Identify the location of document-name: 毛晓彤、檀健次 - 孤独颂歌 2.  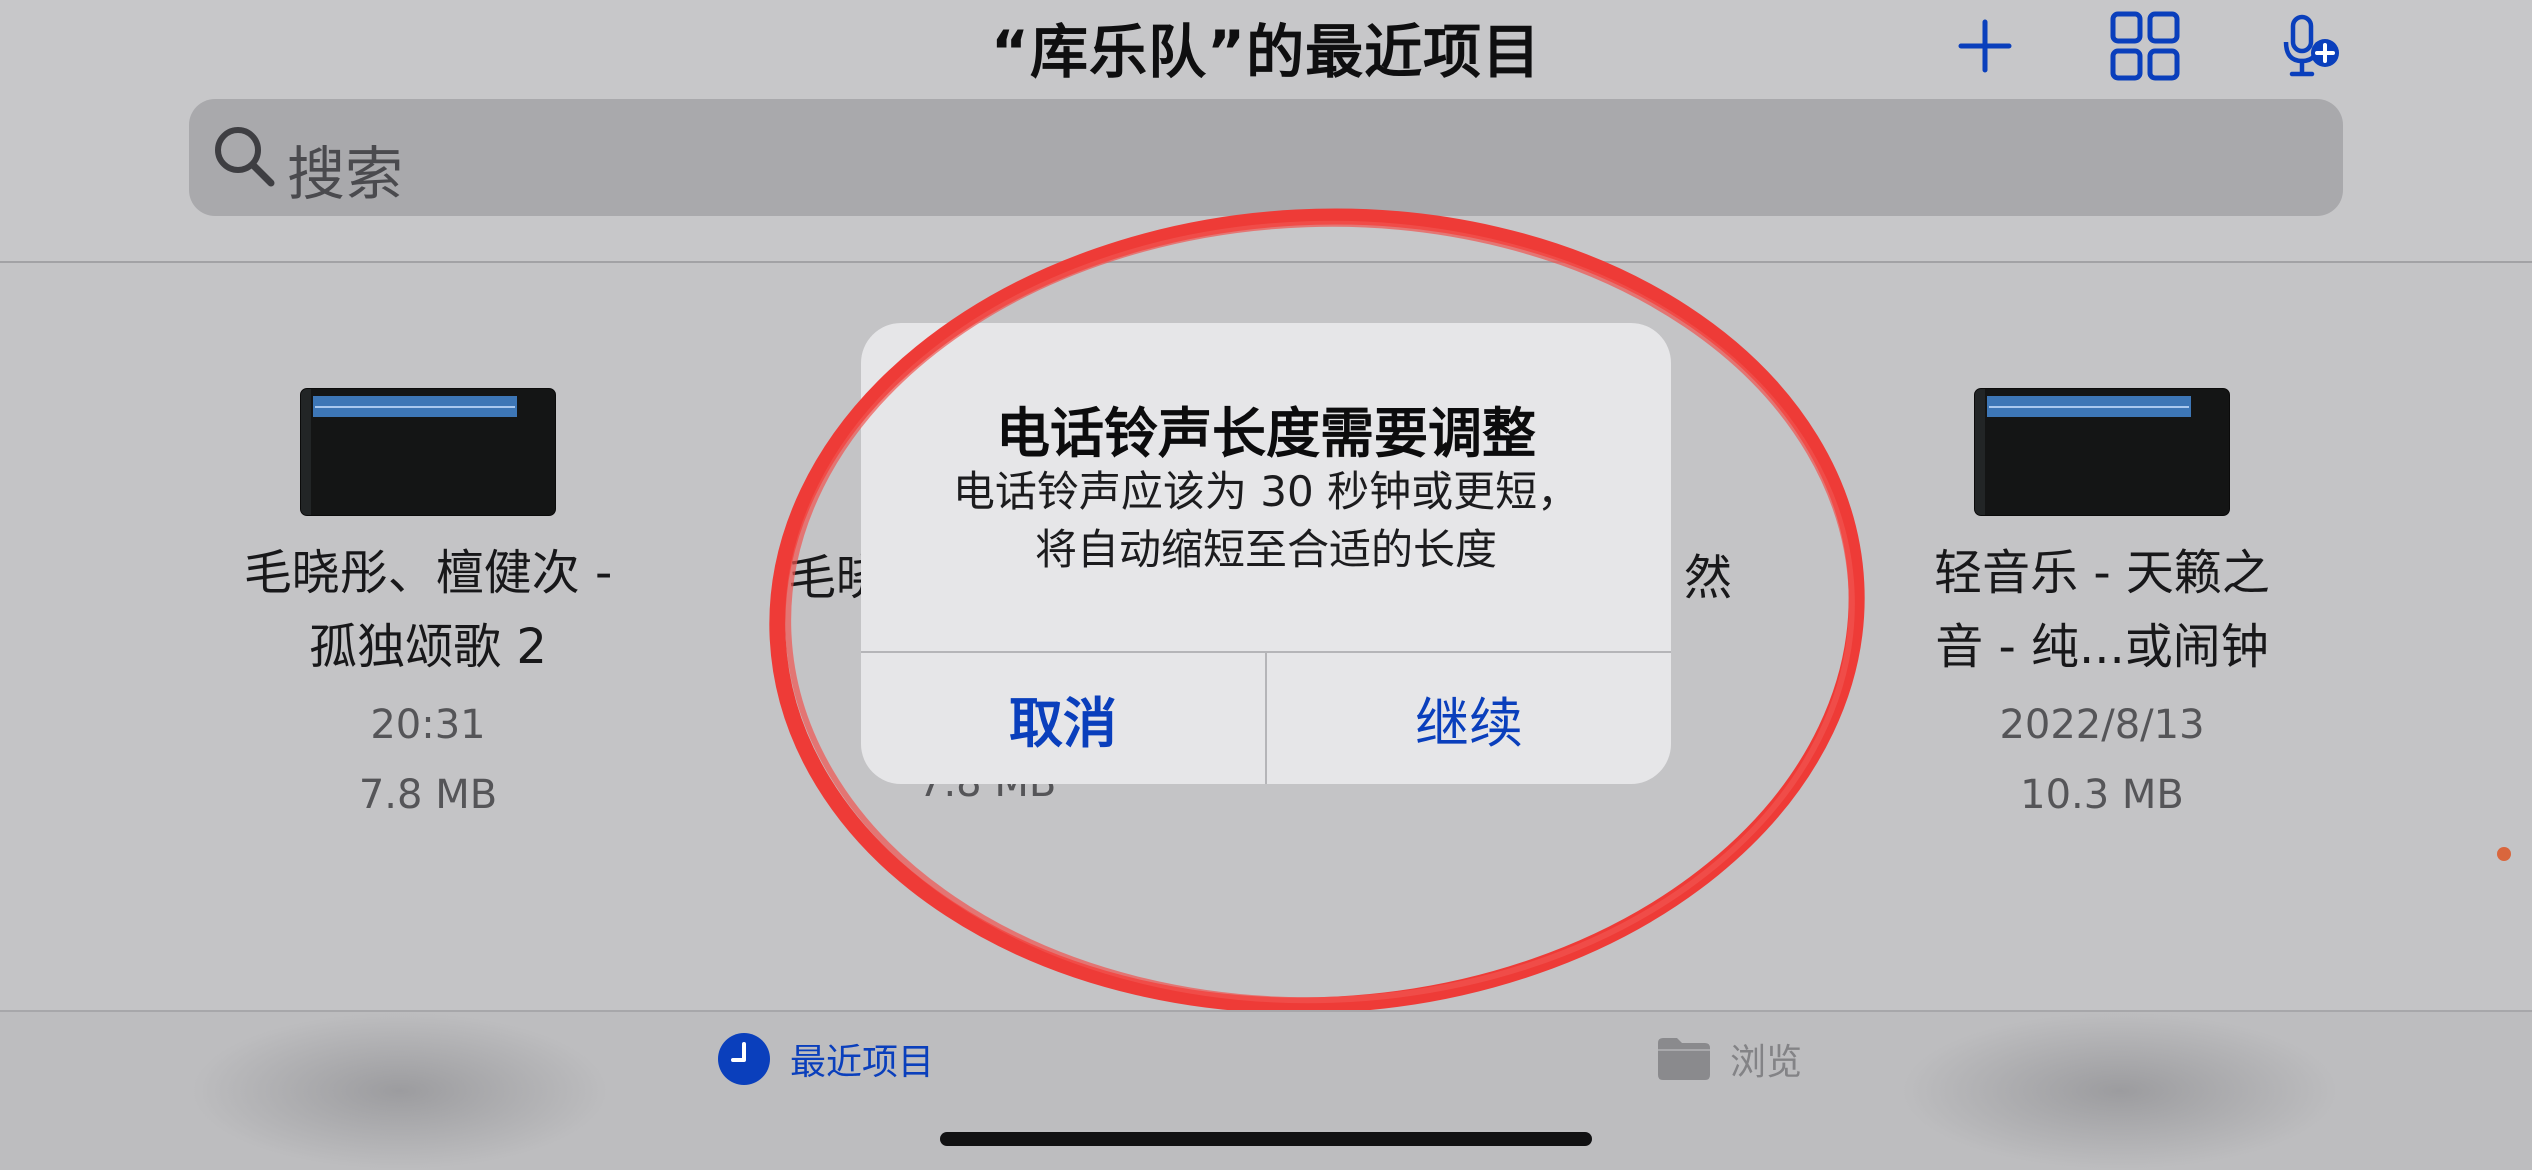
(428, 610).